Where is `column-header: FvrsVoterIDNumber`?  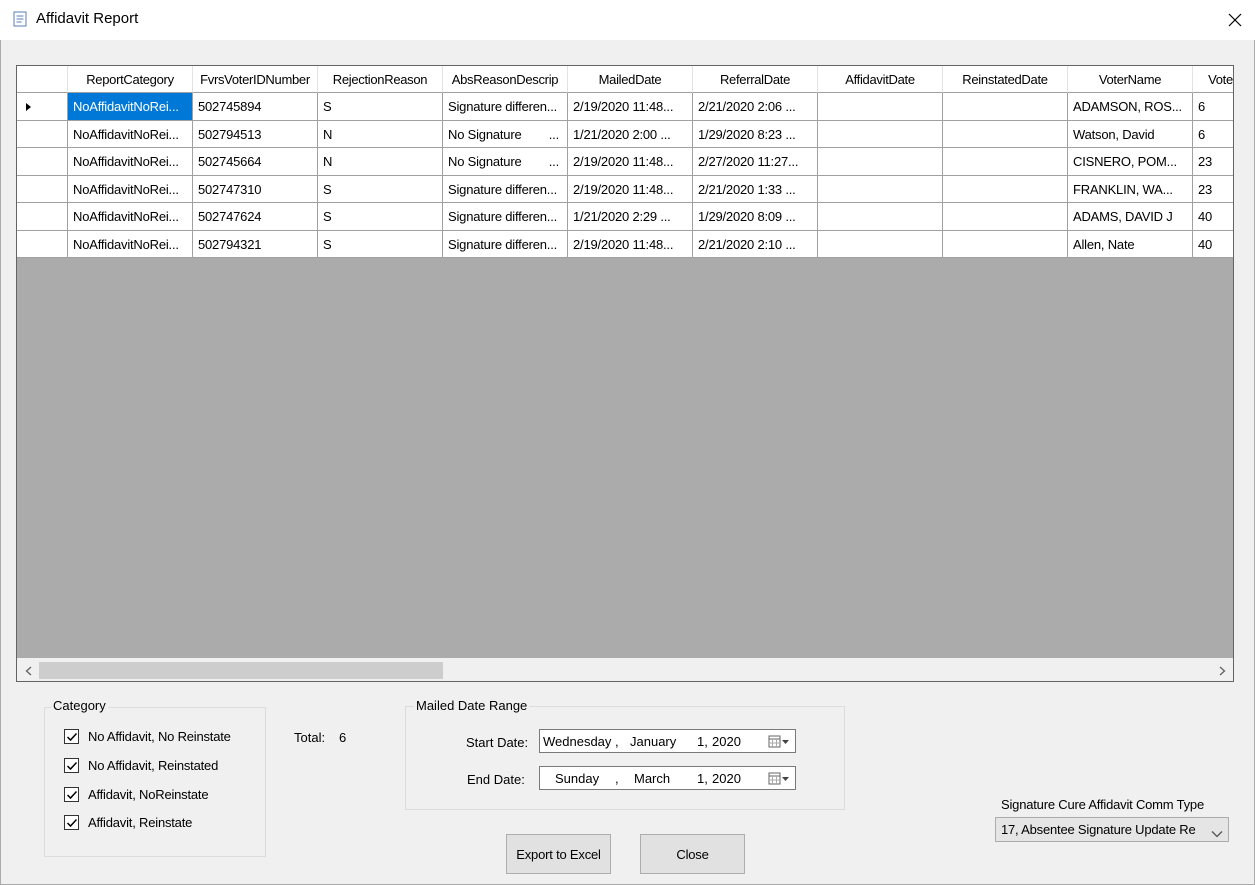 column-header: FvrsVoterIDNumber is located at coordinates (255, 79).